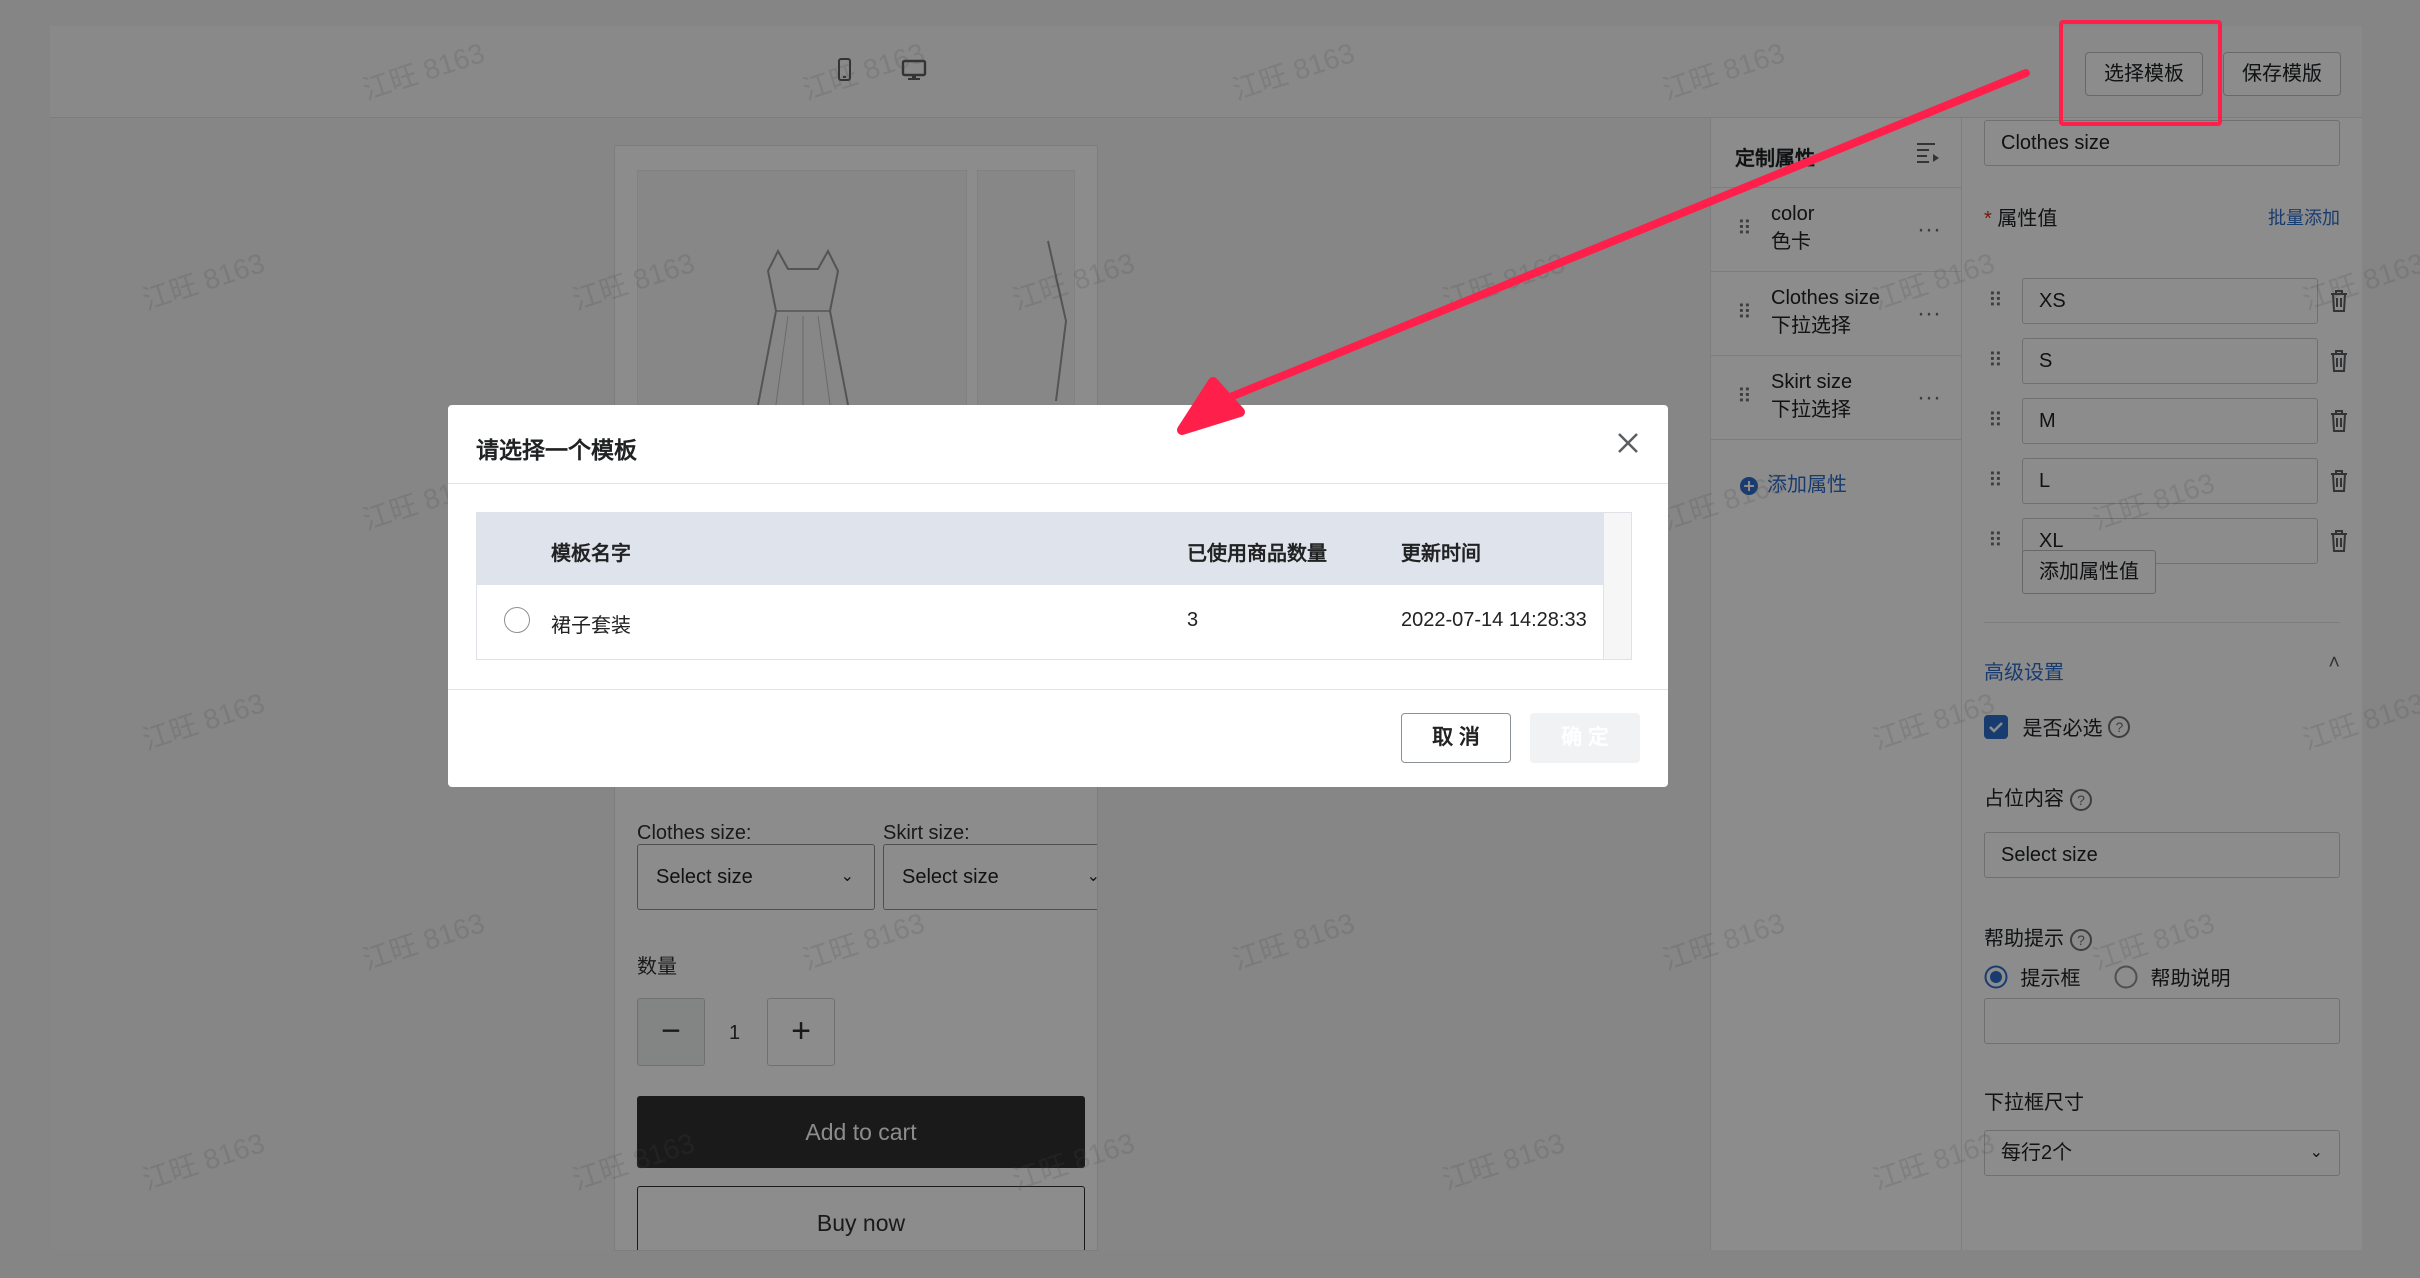 Image resolution: width=2420 pixels, height=1278 pixels. I want to click on close-icon, so click(1628, 443).